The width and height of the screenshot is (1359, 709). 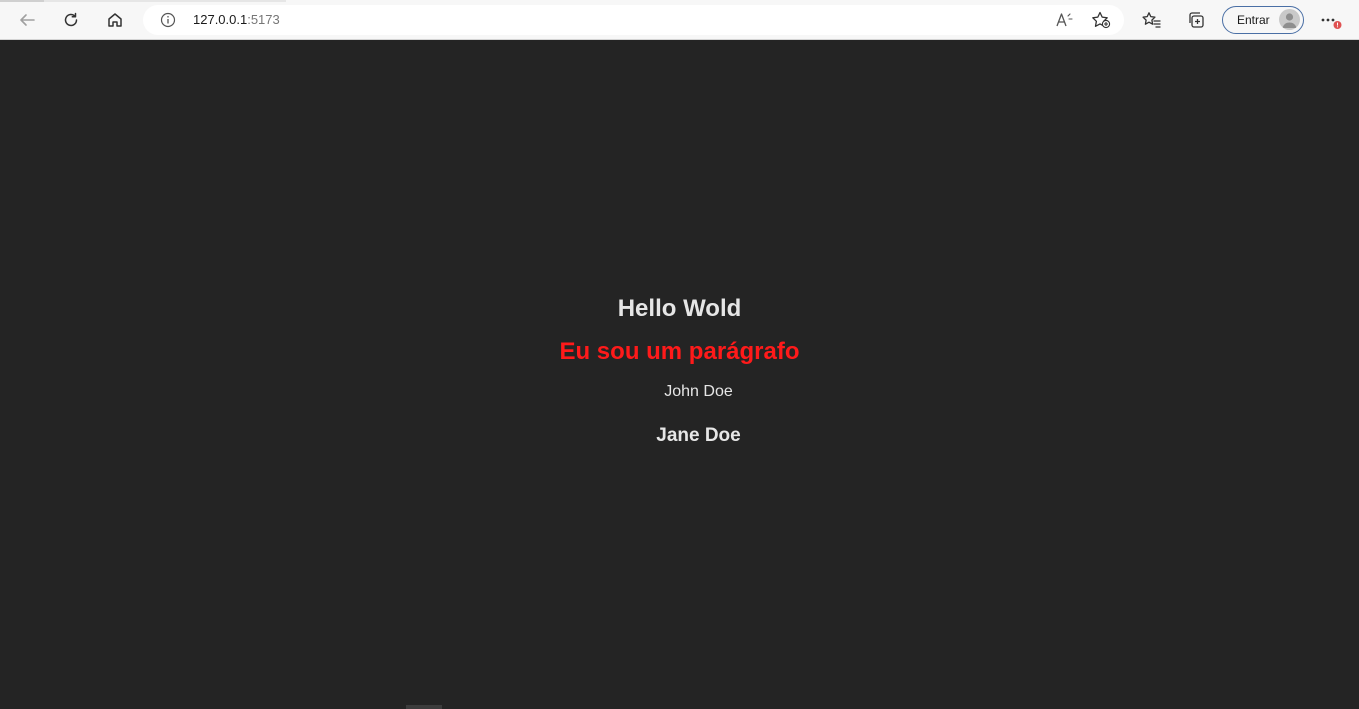 I want to click on refresh-button, so click(x=71, y=20).